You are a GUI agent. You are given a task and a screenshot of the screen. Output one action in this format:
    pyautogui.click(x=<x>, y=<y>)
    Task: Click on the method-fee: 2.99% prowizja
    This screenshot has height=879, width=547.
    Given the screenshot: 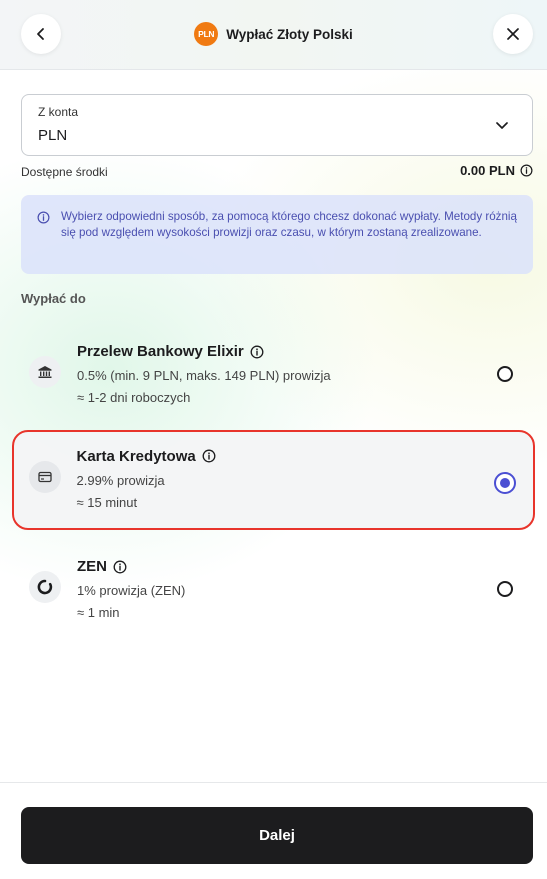 What is the action you would take?
    pyautogui.click(x=120, y=480)
    